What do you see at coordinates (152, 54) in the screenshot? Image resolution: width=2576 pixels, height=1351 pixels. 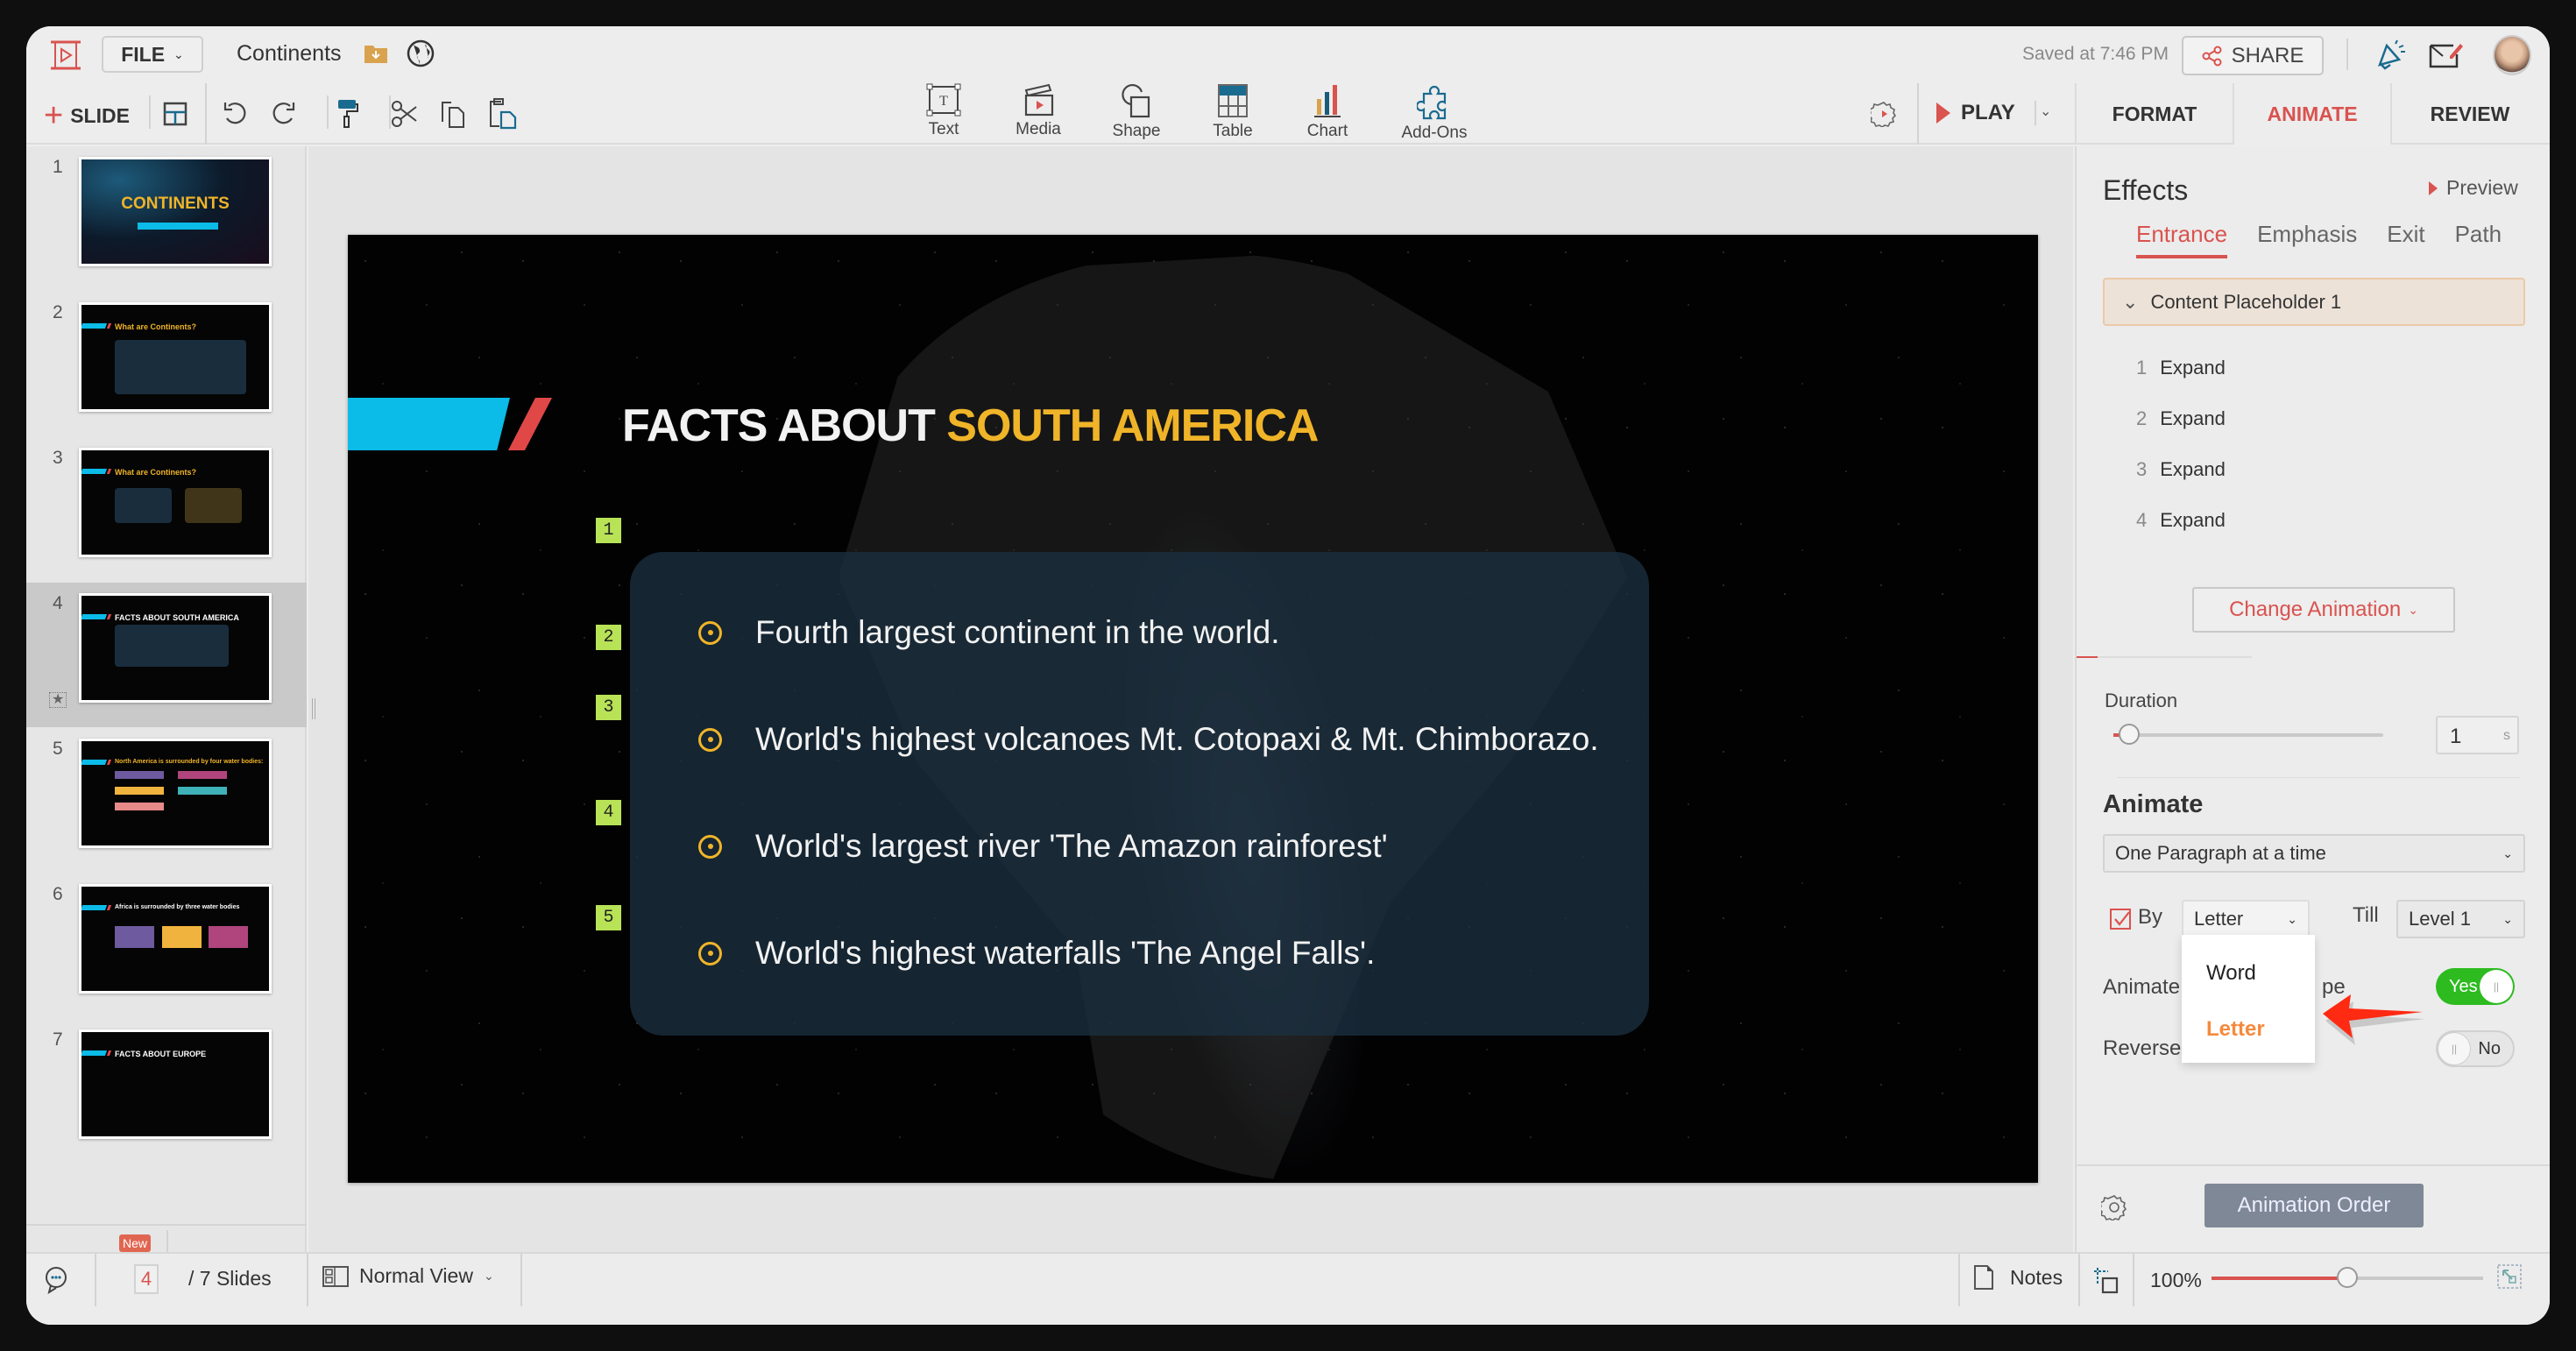 I see `file-menu-button: FILE ⌄` at bounding box center [152, 54].